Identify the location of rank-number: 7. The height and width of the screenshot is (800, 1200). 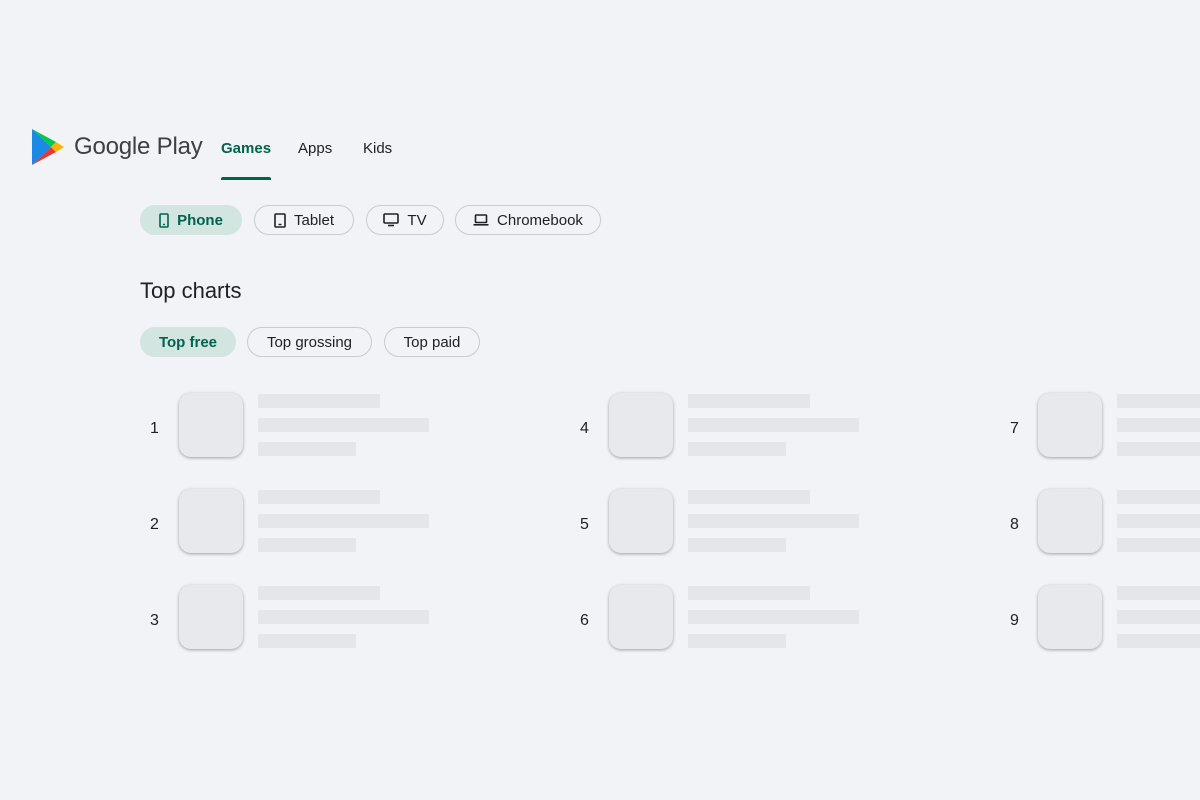
(1014, 428).